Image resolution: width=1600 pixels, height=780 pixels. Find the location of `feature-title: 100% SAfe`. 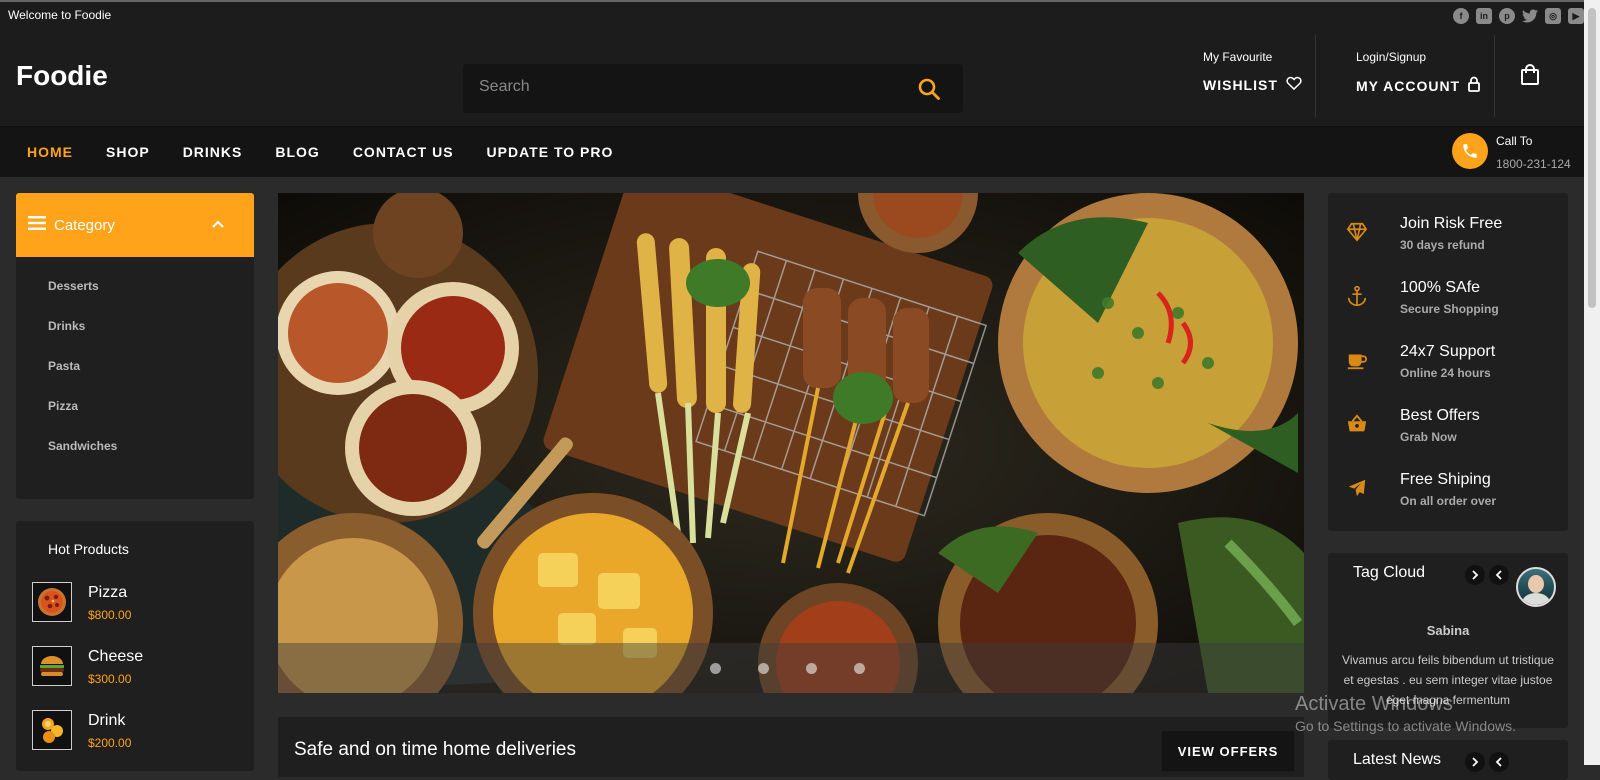

feature-title: 100% SAfe is located at coordinates (1440, 287).